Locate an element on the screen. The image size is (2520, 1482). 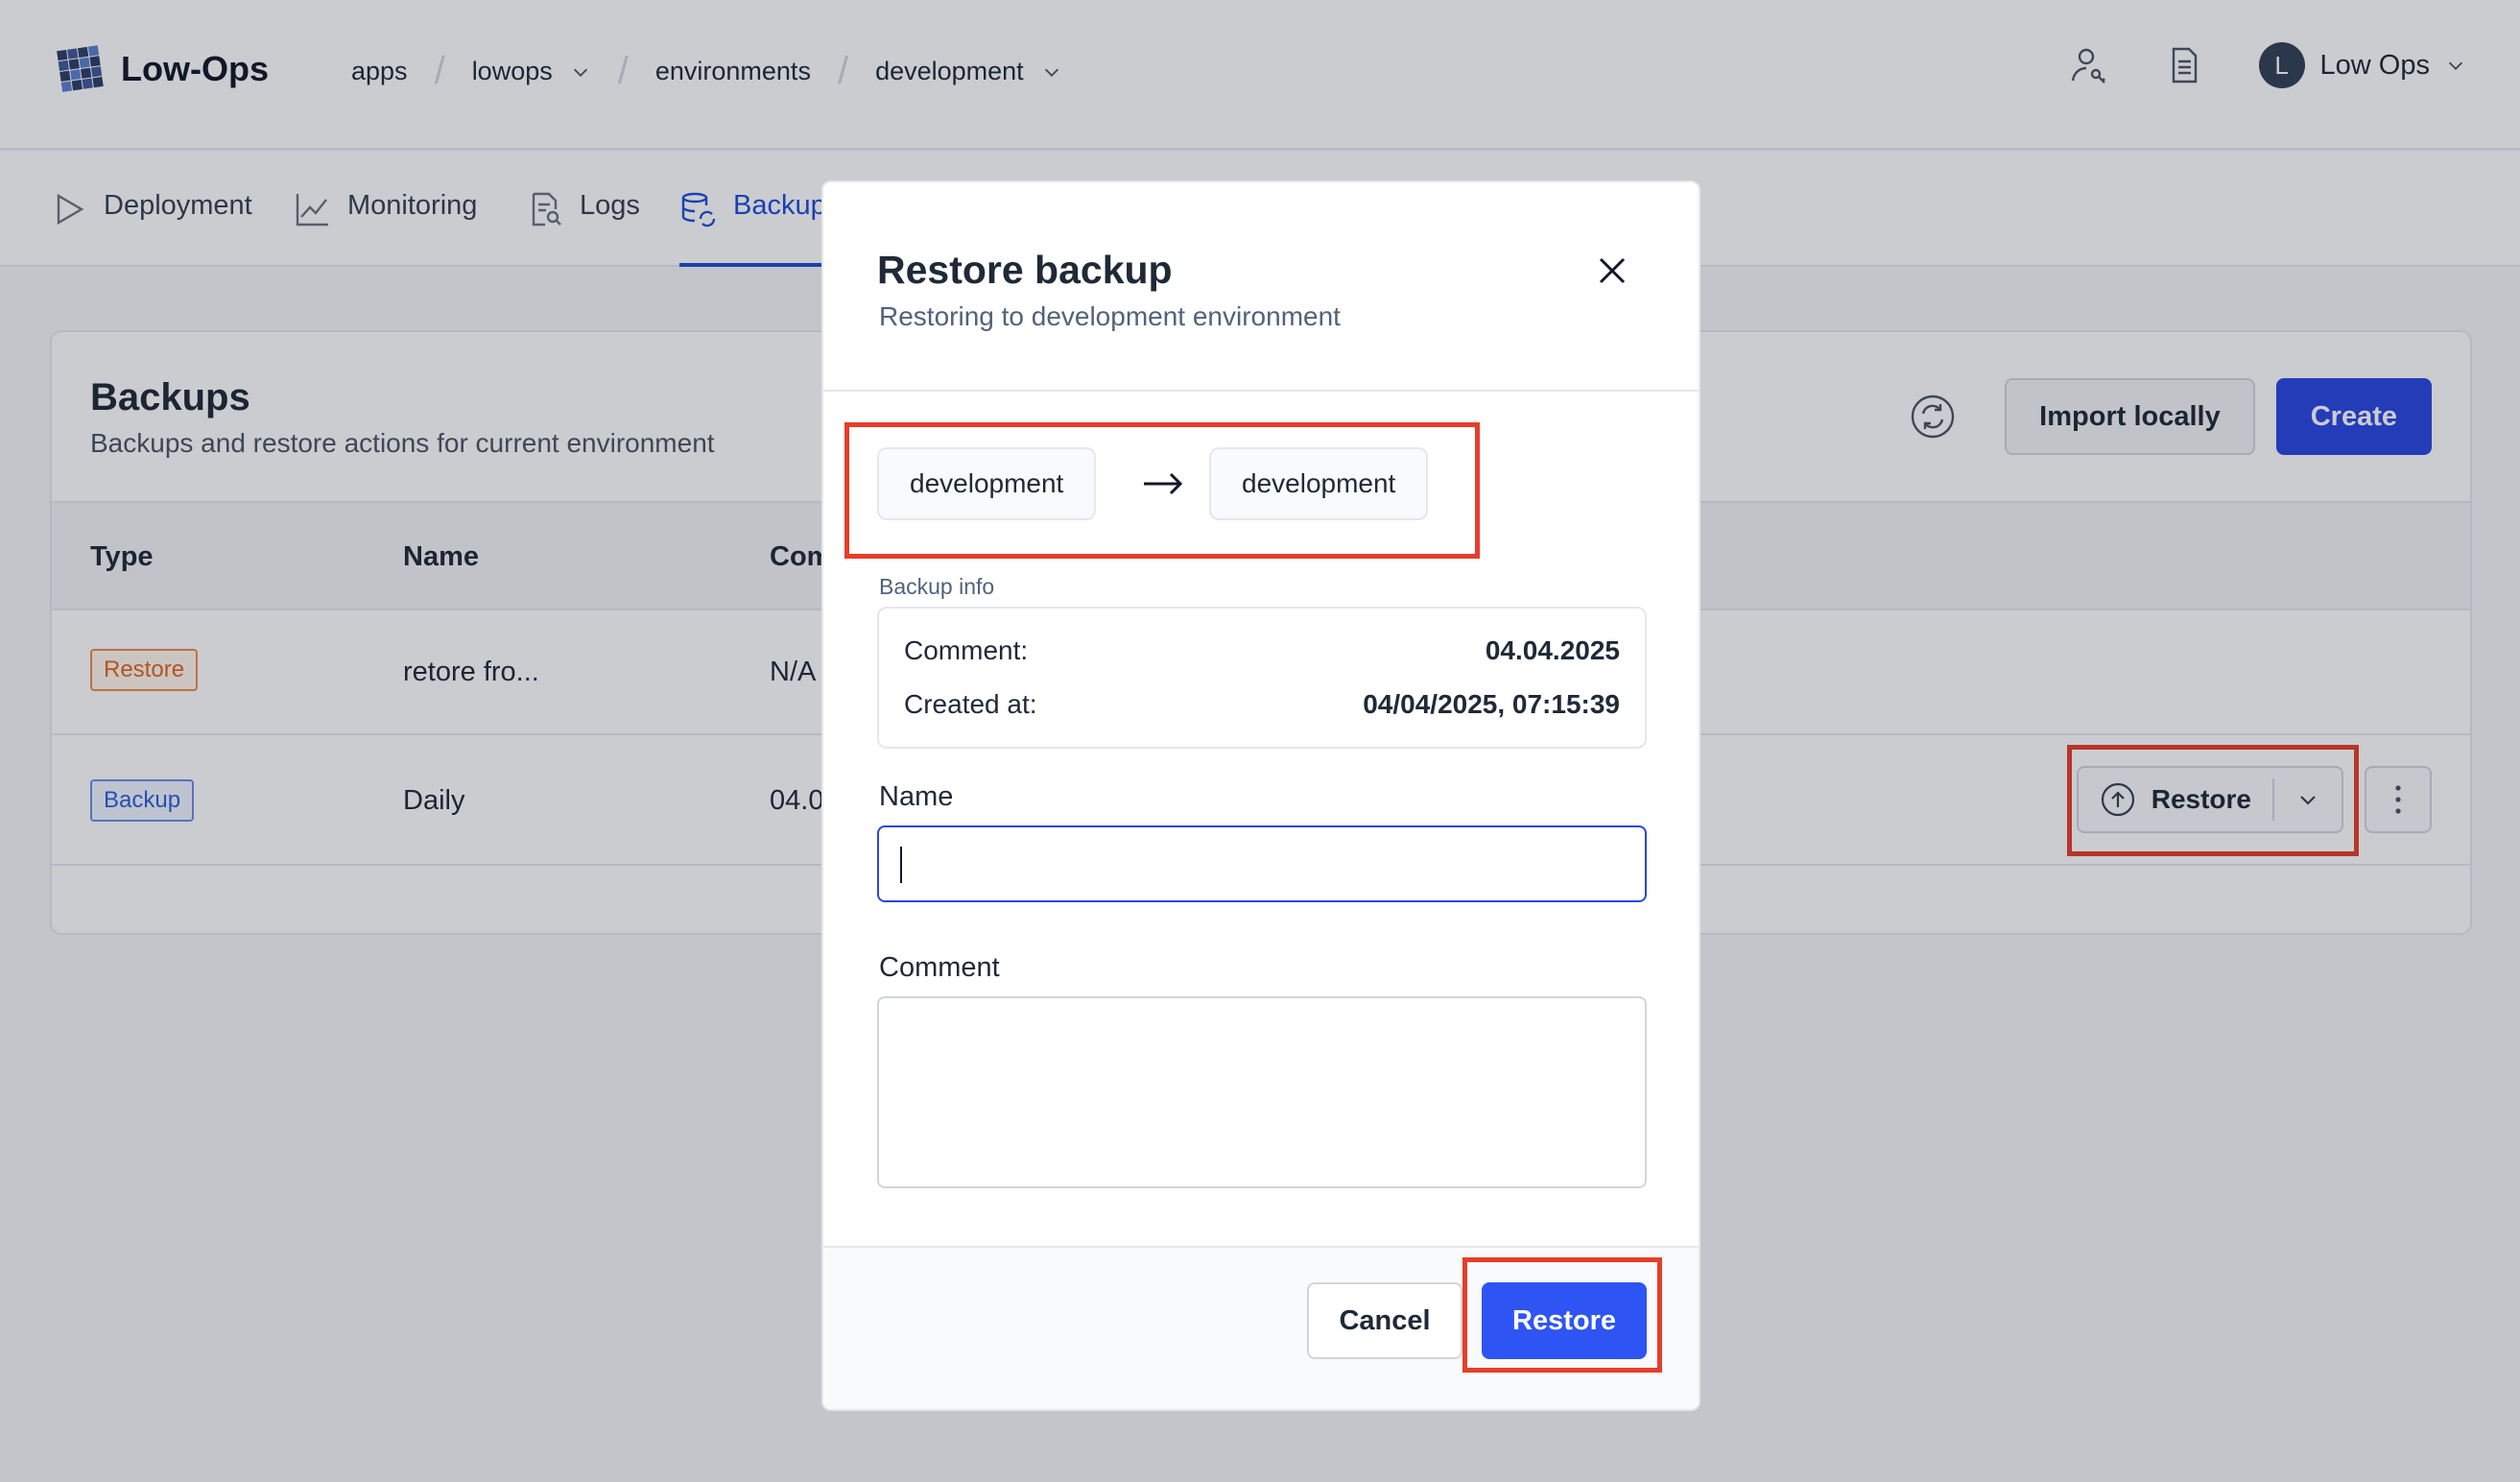
name-label: Name is located at coordinates (916, 797).